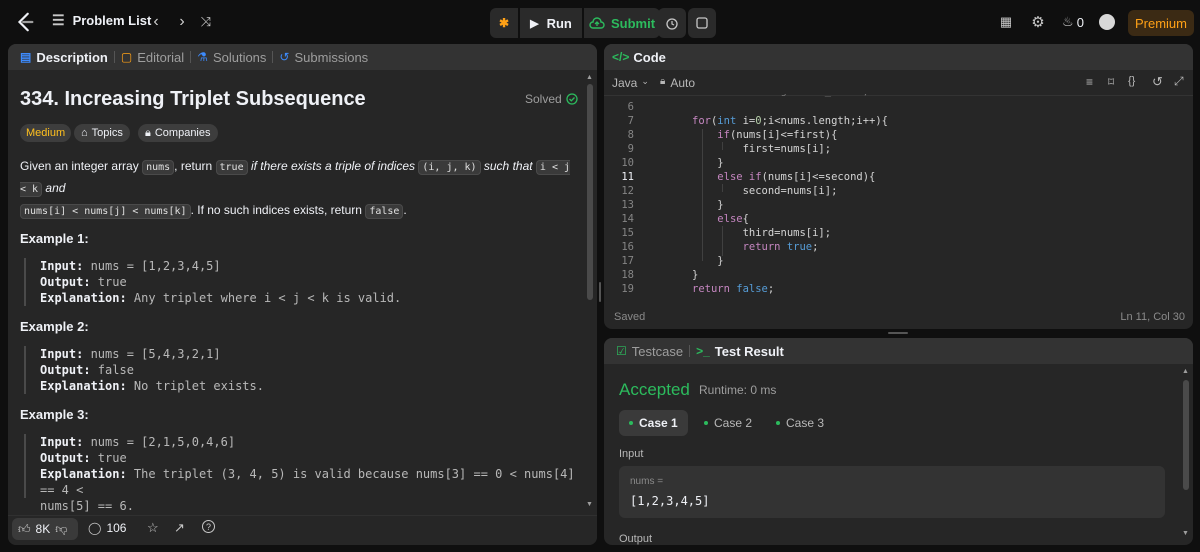 The image size is (1200, 552). I want to click on example-output: Output: true, so click(220, 282).